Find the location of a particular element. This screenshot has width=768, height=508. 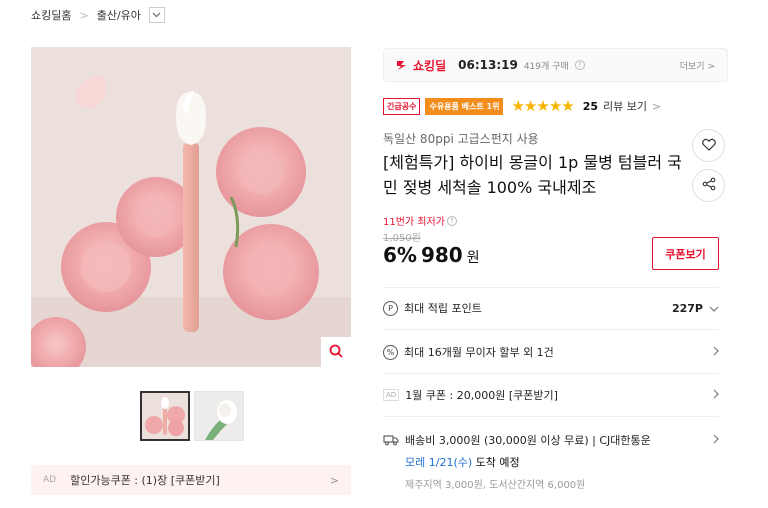

arrival-date: 모레 1/21(수) is located at coordinates (439, 462).